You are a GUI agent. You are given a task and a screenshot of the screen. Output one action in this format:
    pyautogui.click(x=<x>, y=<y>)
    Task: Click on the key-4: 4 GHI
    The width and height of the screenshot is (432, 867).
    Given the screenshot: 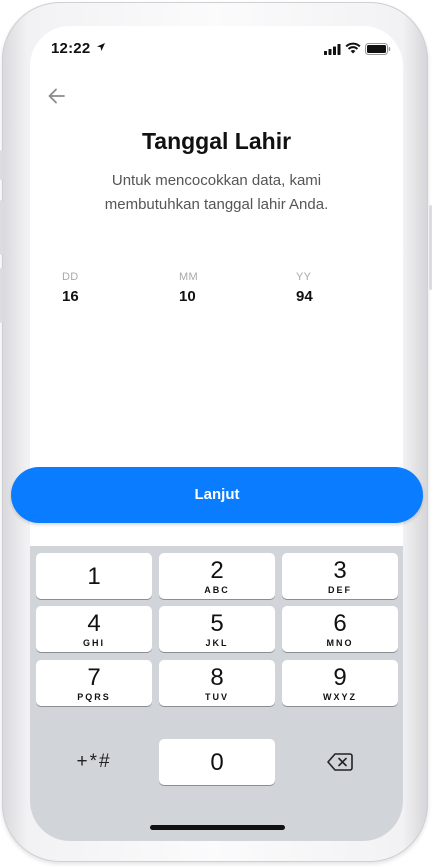 What is the action you would take?
    pyautogui.click(x=94, y=629)
    